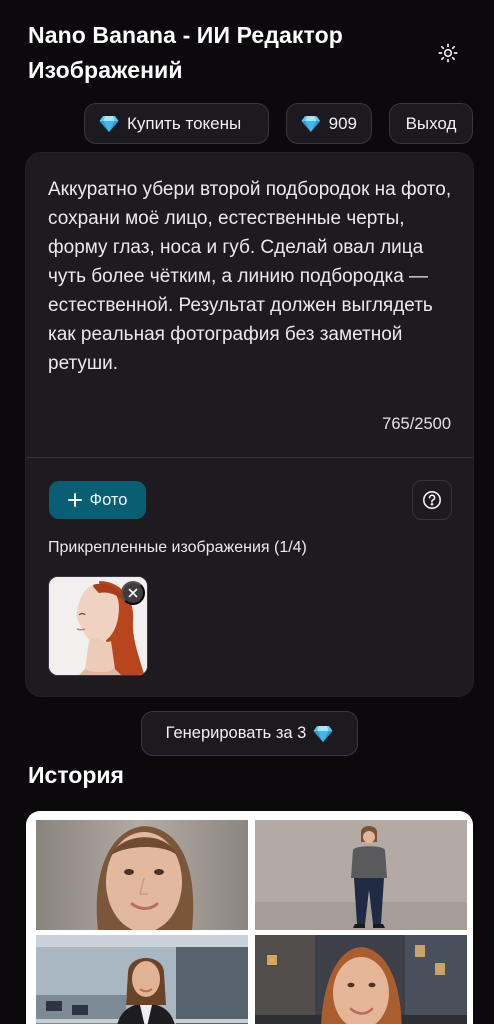 The height and width of the screenshot is (1024, 494). Describe the element at coordinates (74, 500) in the screenshot. I see `plus-icon` at that location.